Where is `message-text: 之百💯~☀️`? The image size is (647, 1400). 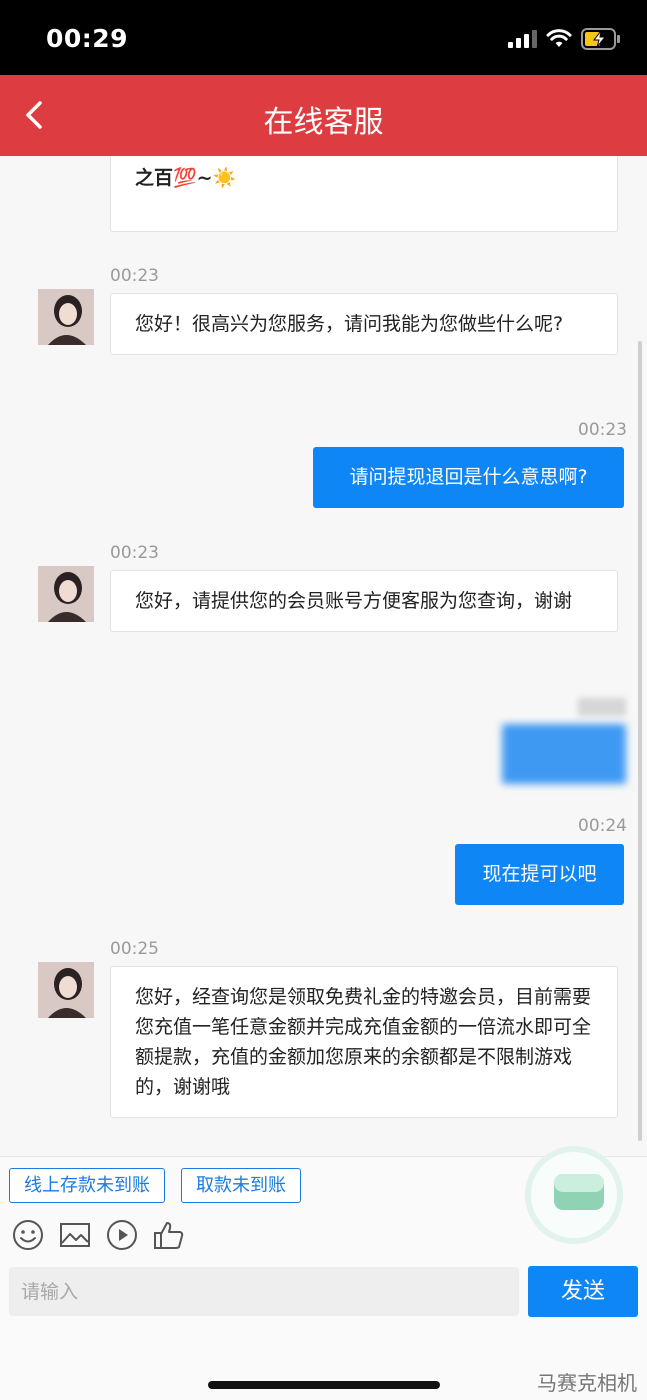
message-text: 之百💯~☀️ is located at coordinates (186, 178).